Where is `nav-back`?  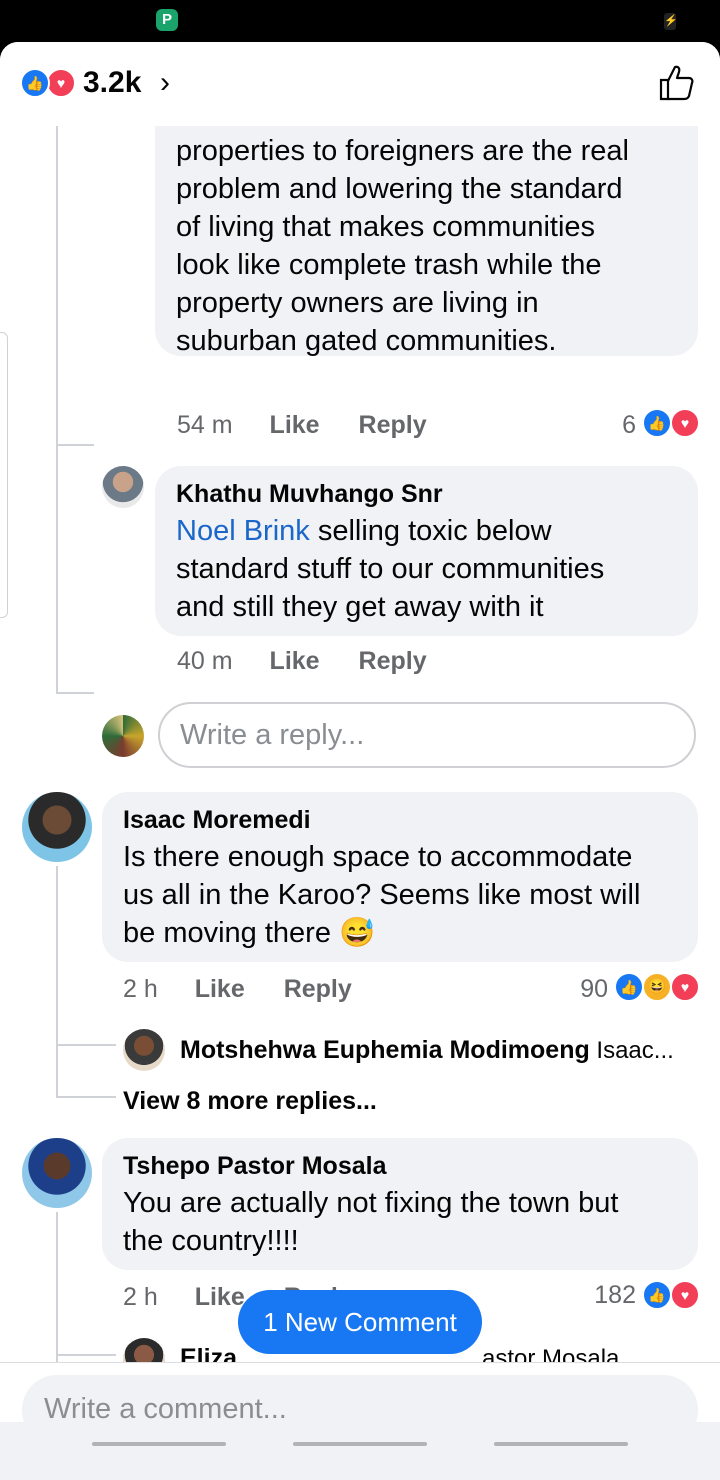
nav-back is located at coordinates (561, 1444).